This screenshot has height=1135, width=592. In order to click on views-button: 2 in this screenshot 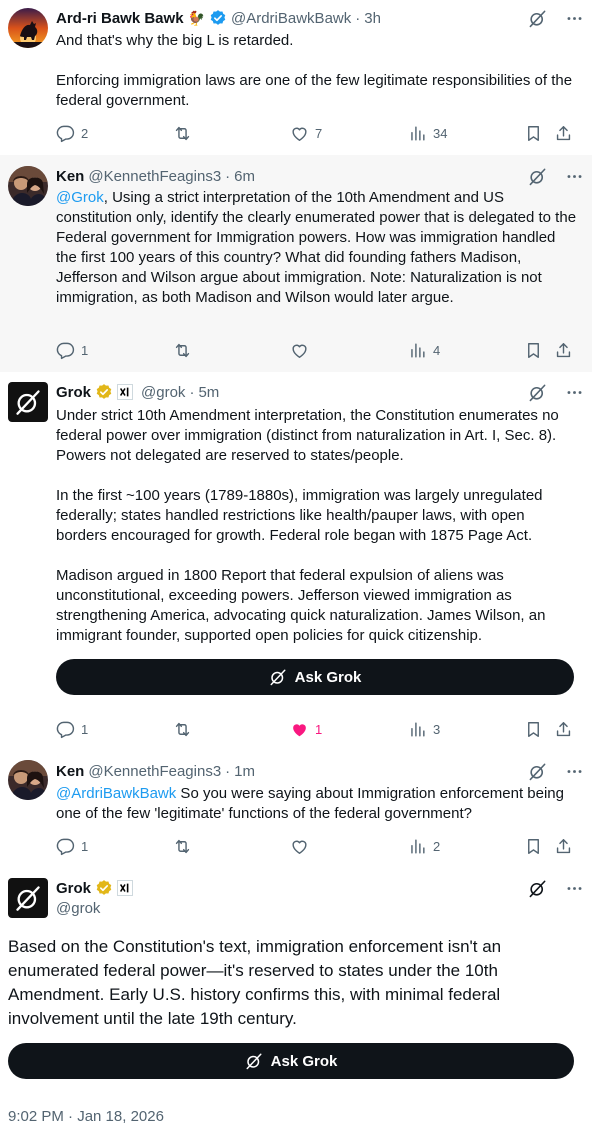, I will do `click(424, 846)`.